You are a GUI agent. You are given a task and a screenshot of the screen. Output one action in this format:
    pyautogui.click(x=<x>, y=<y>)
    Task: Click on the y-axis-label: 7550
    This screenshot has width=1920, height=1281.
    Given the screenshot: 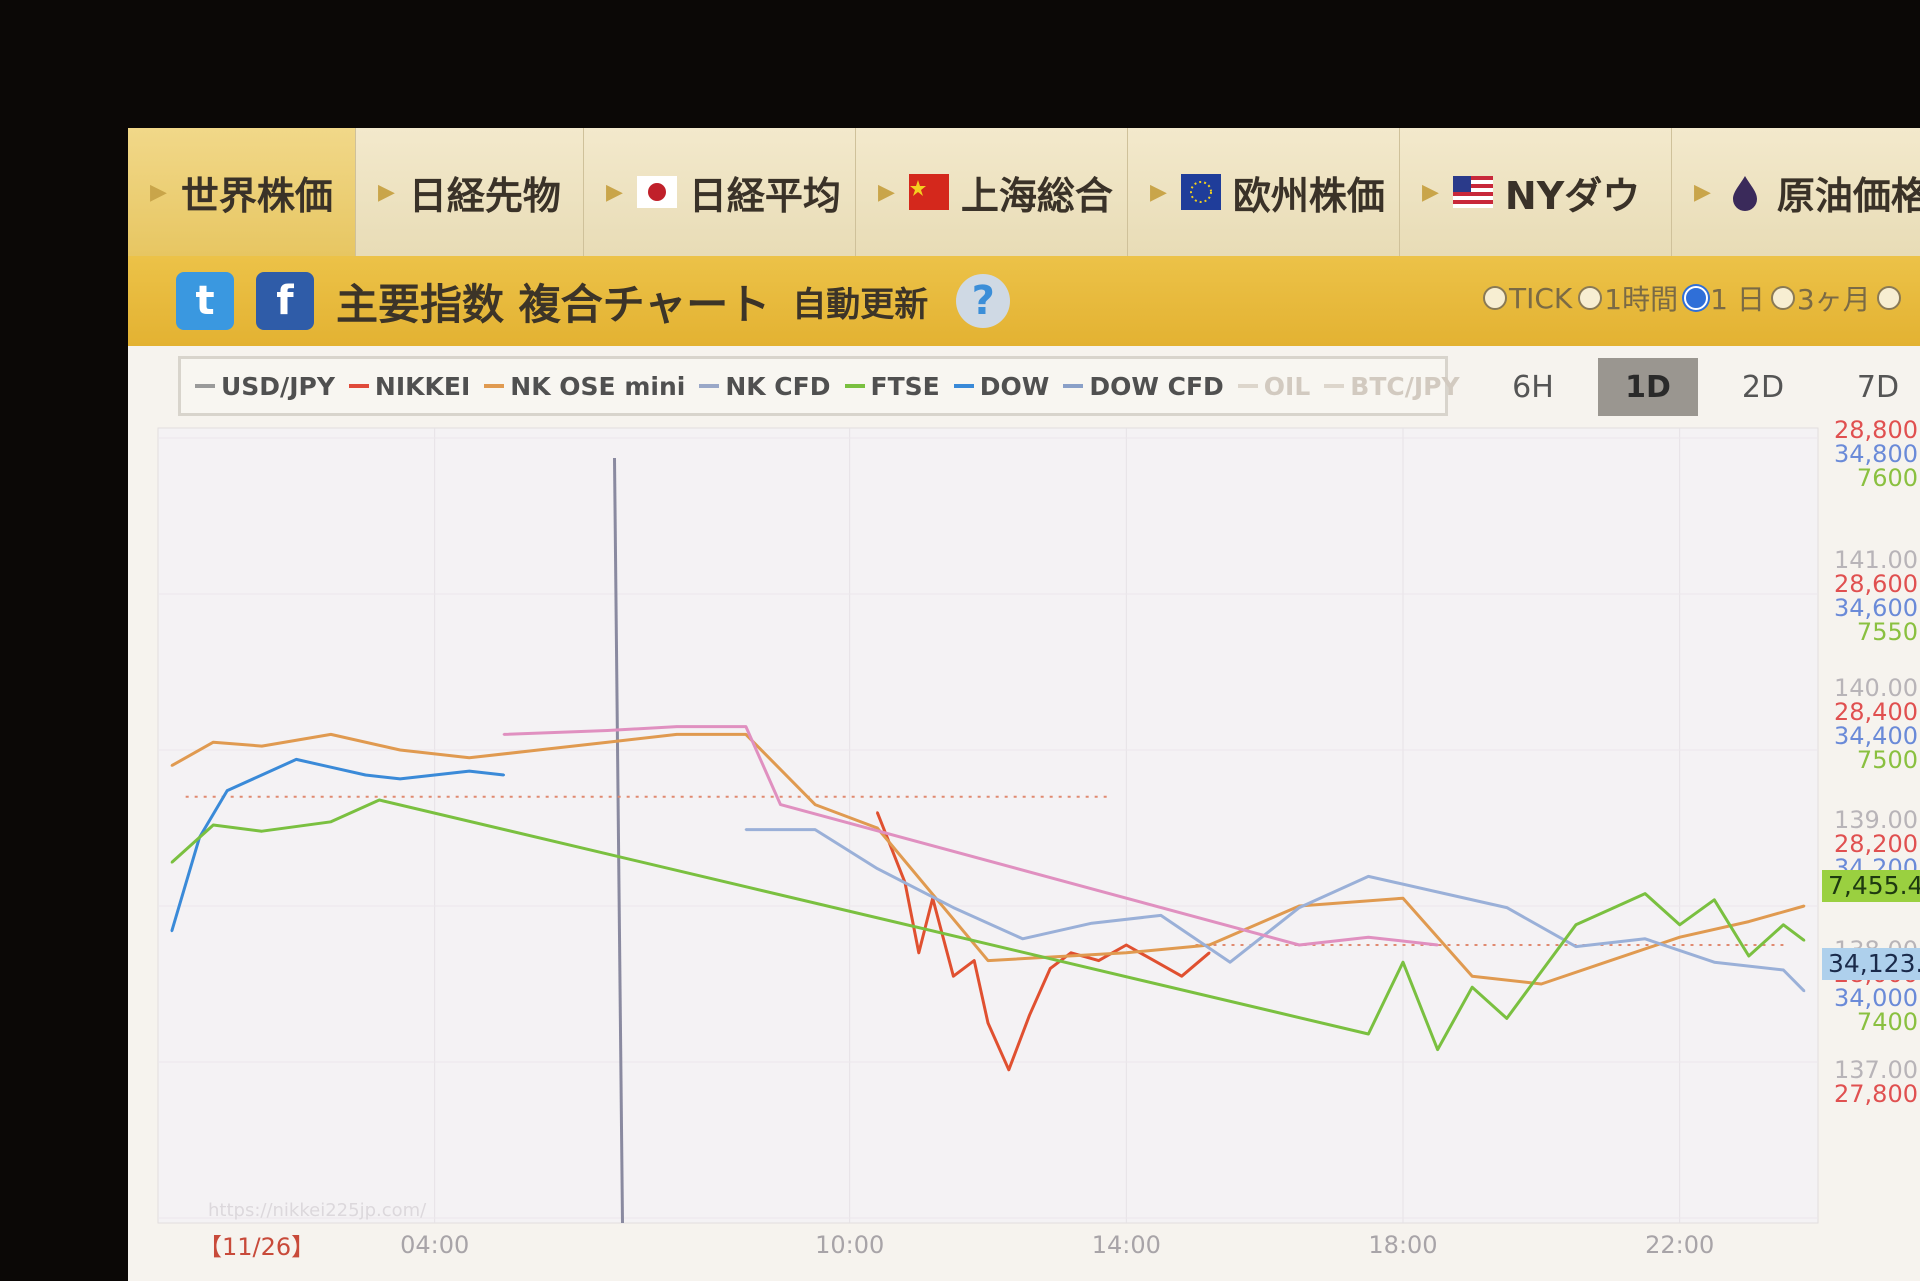 What is the action you would take?
    pyautogui.click(x=1887, y=632)
    